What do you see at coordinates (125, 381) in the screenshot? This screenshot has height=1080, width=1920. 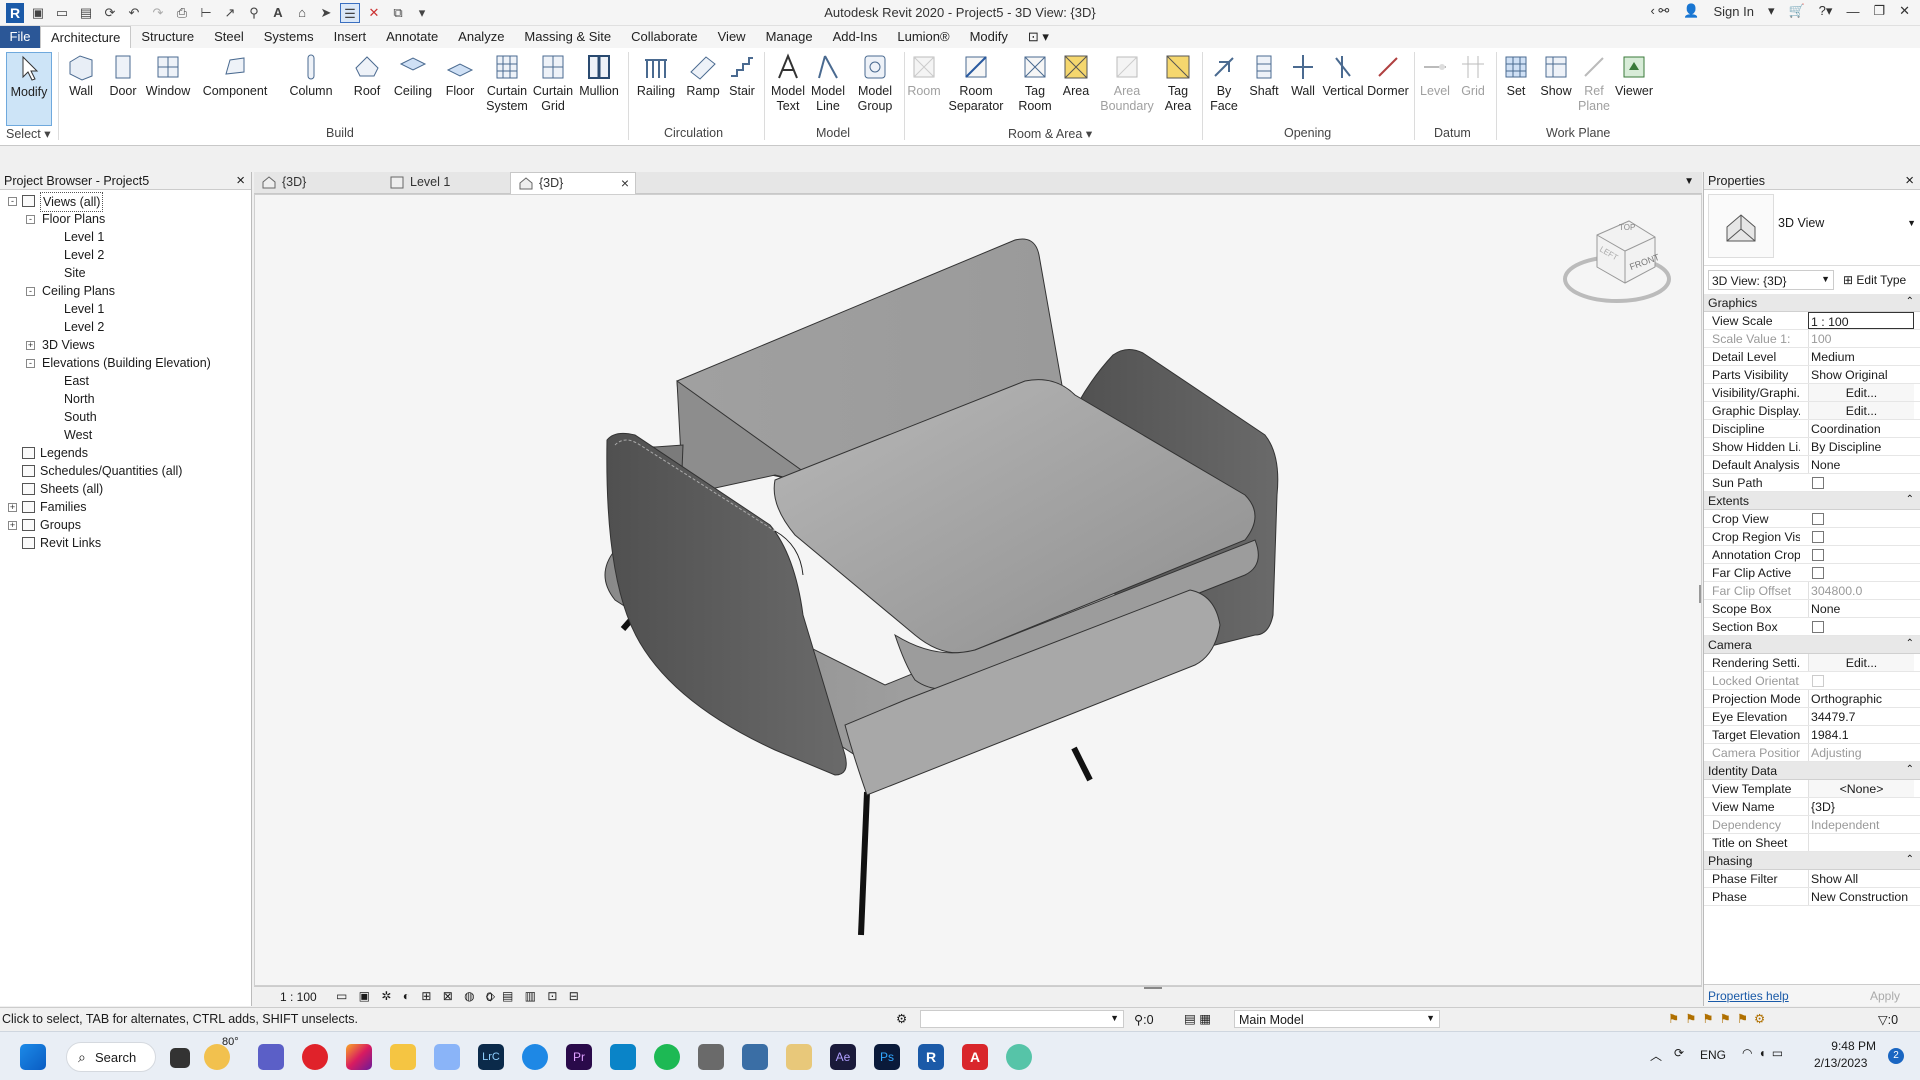 I see `browser-item: East` at bounding box center [125, 381].